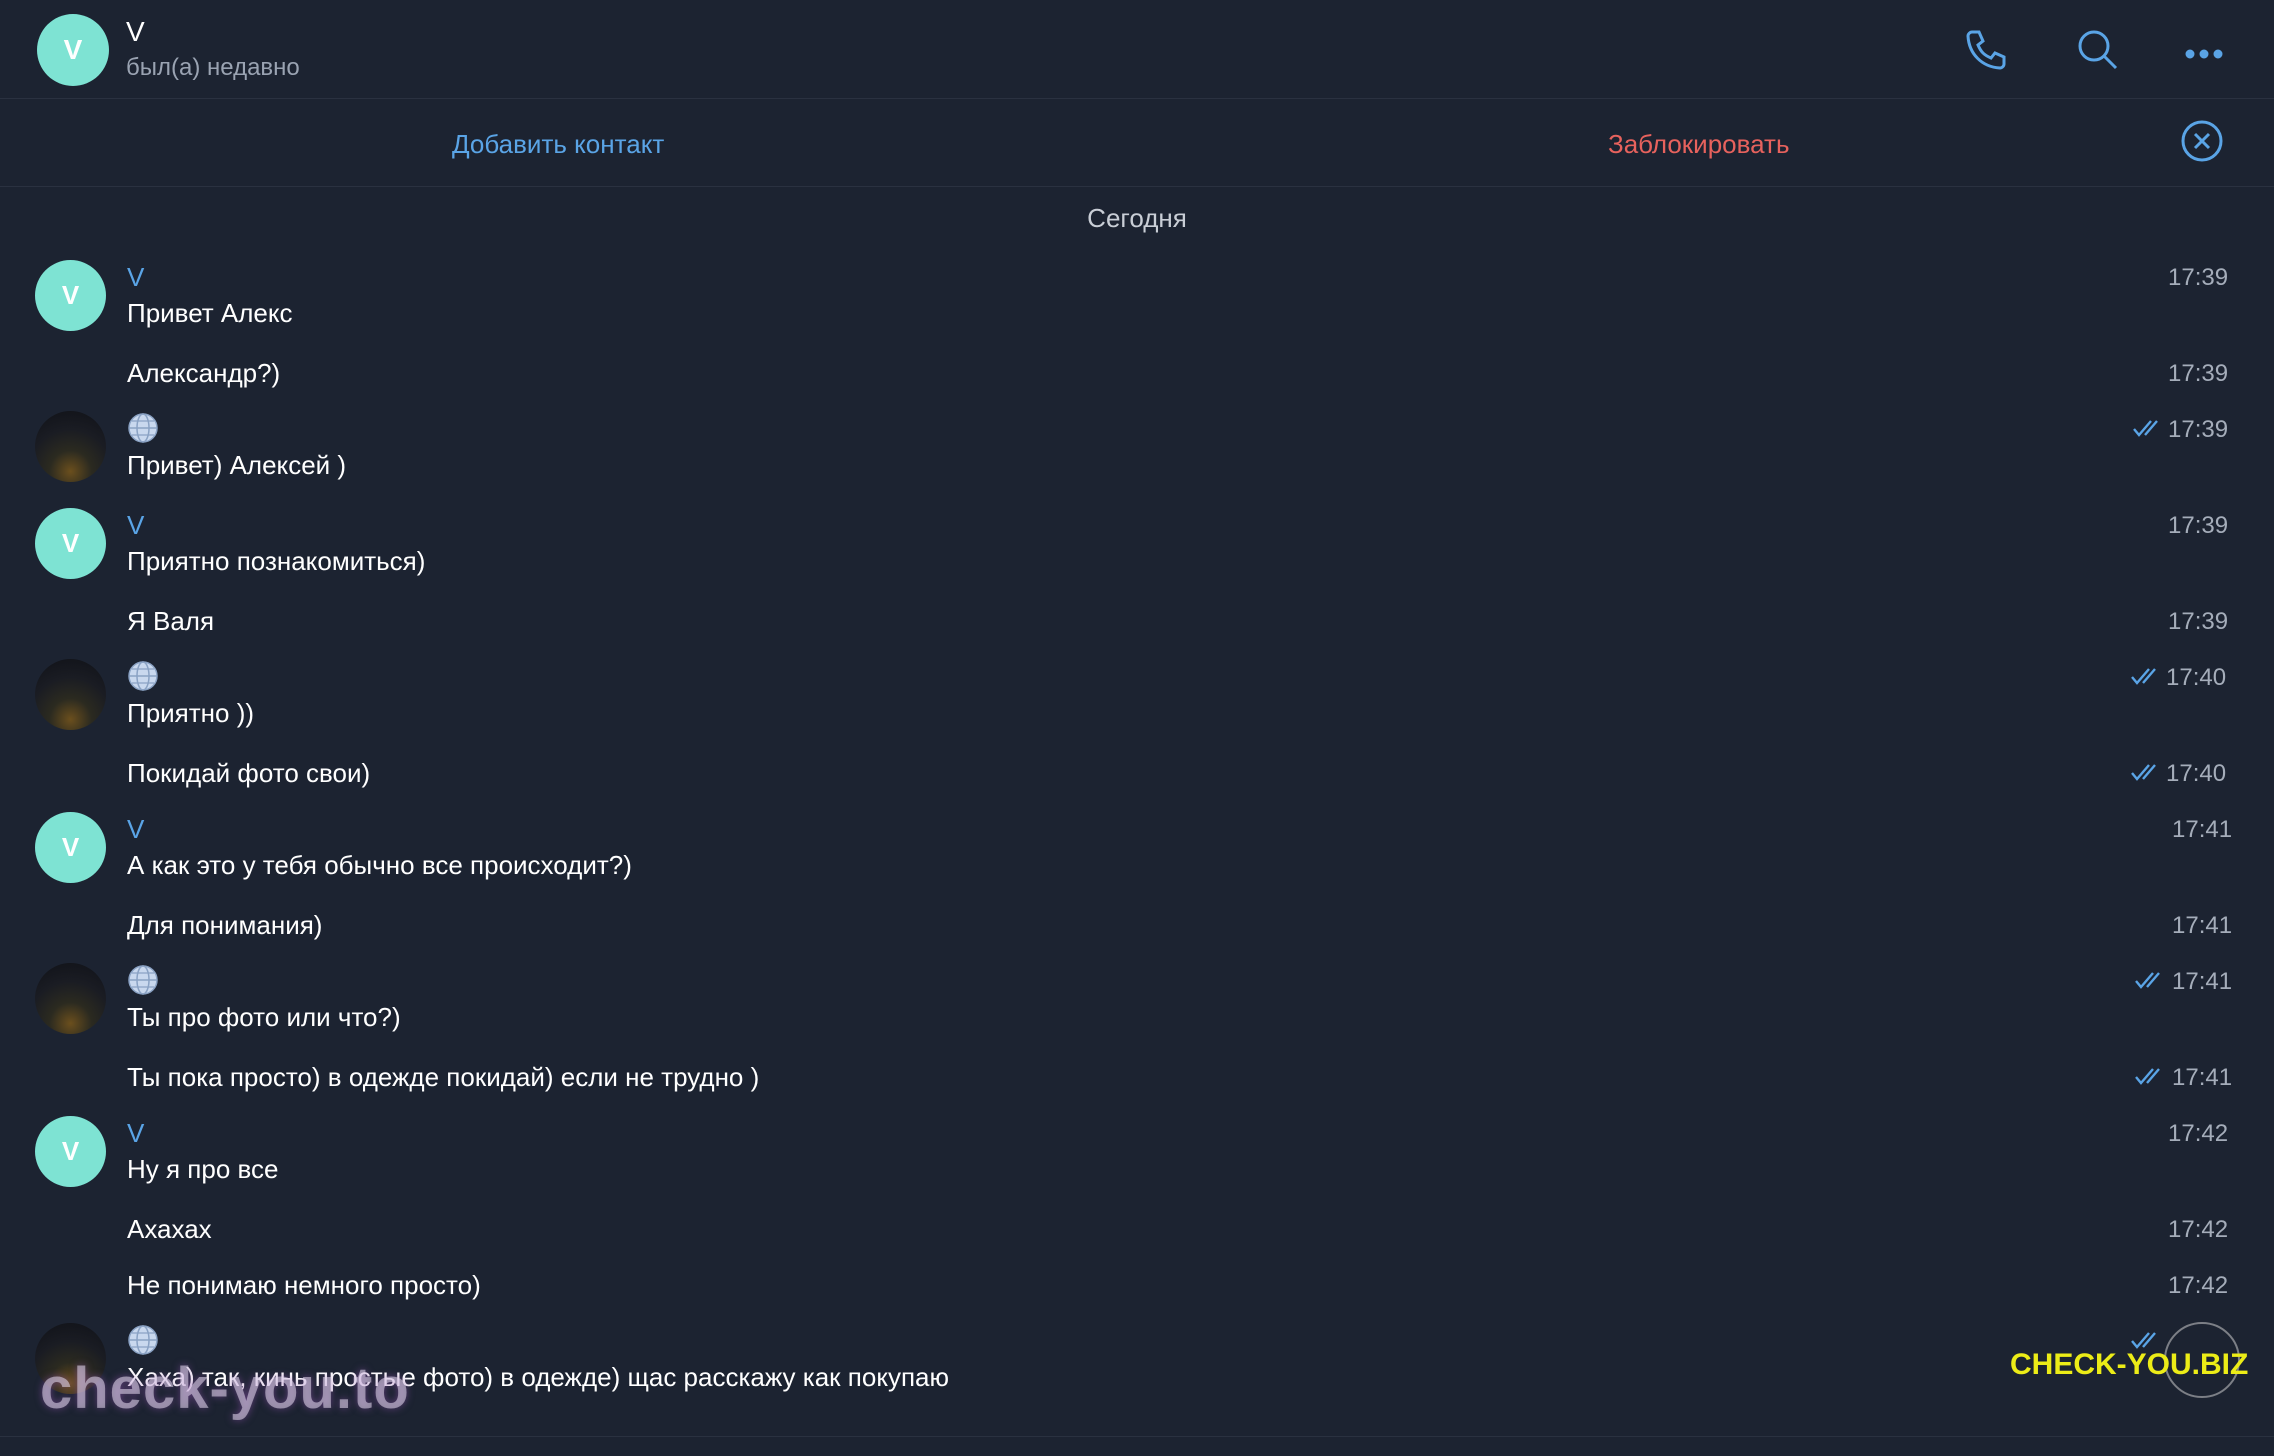 Image resolution: width=2274 pixels, height=1456 pixels. I want to click on phone-icon, so click(1986, 50).